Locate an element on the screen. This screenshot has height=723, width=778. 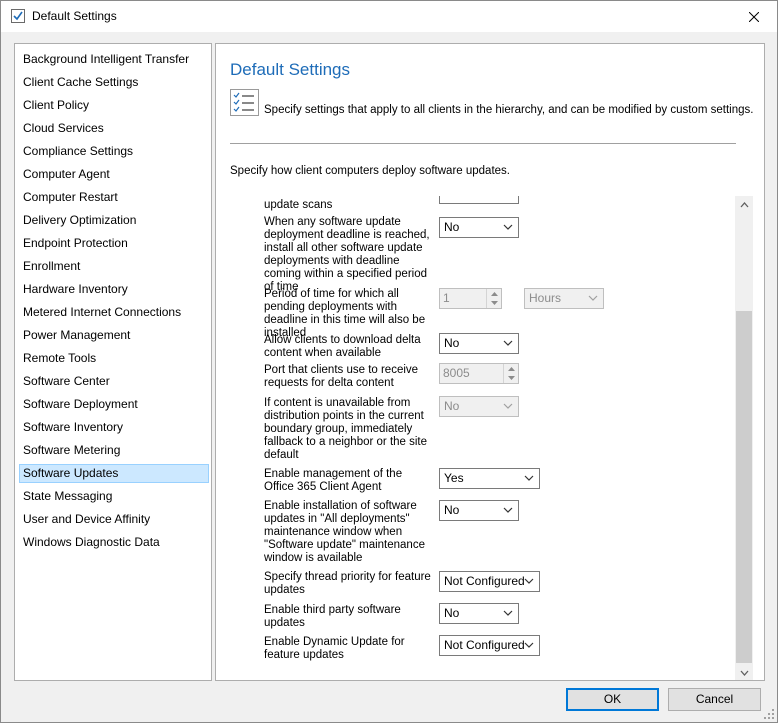
spinner-value: 1 is located at coordinates (446, 298).